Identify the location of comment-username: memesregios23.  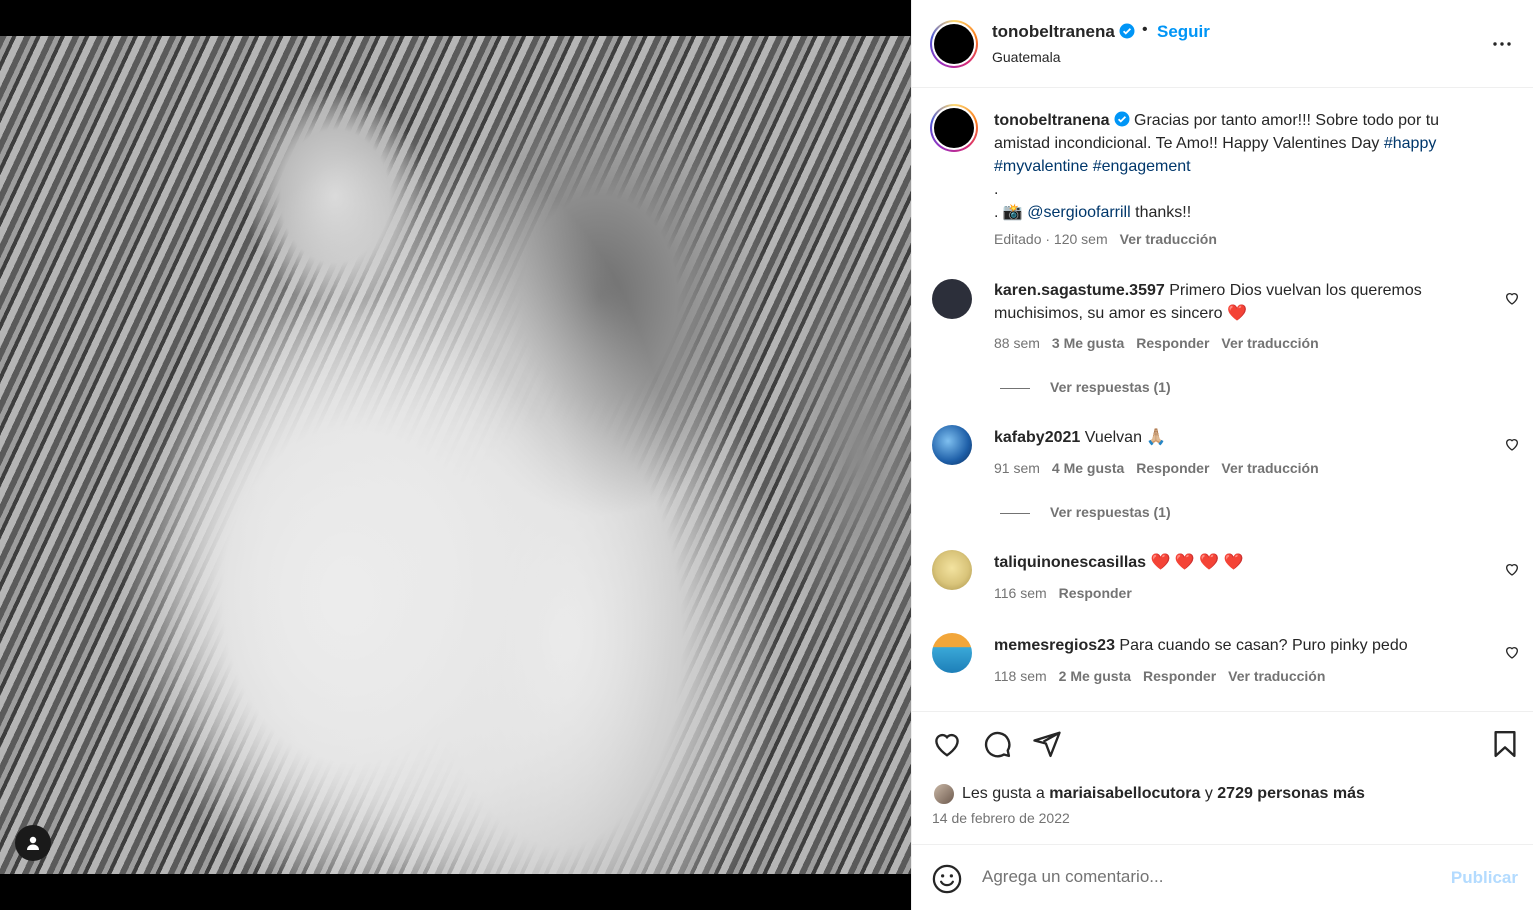
(1054, 645).